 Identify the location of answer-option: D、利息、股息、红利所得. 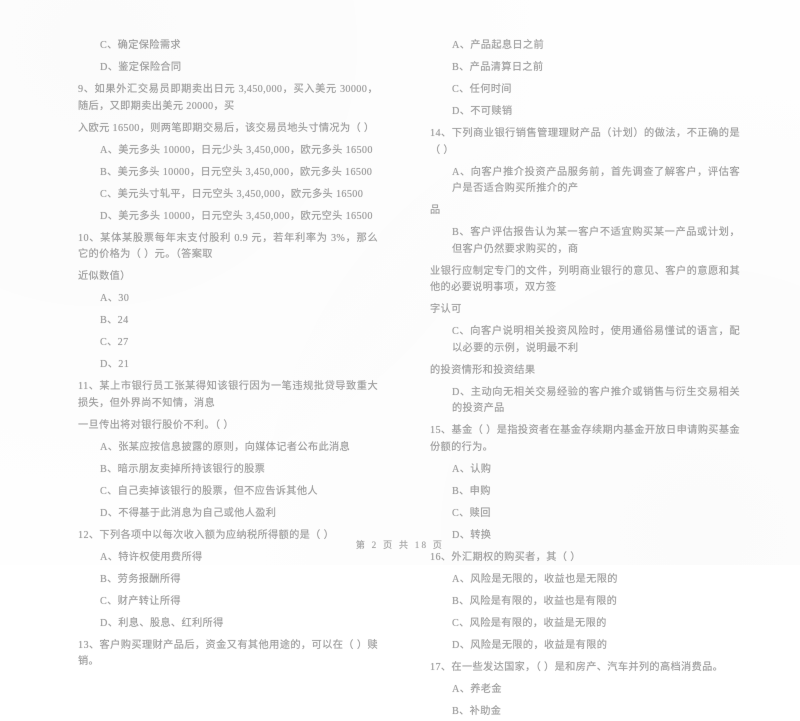
(162, 623).